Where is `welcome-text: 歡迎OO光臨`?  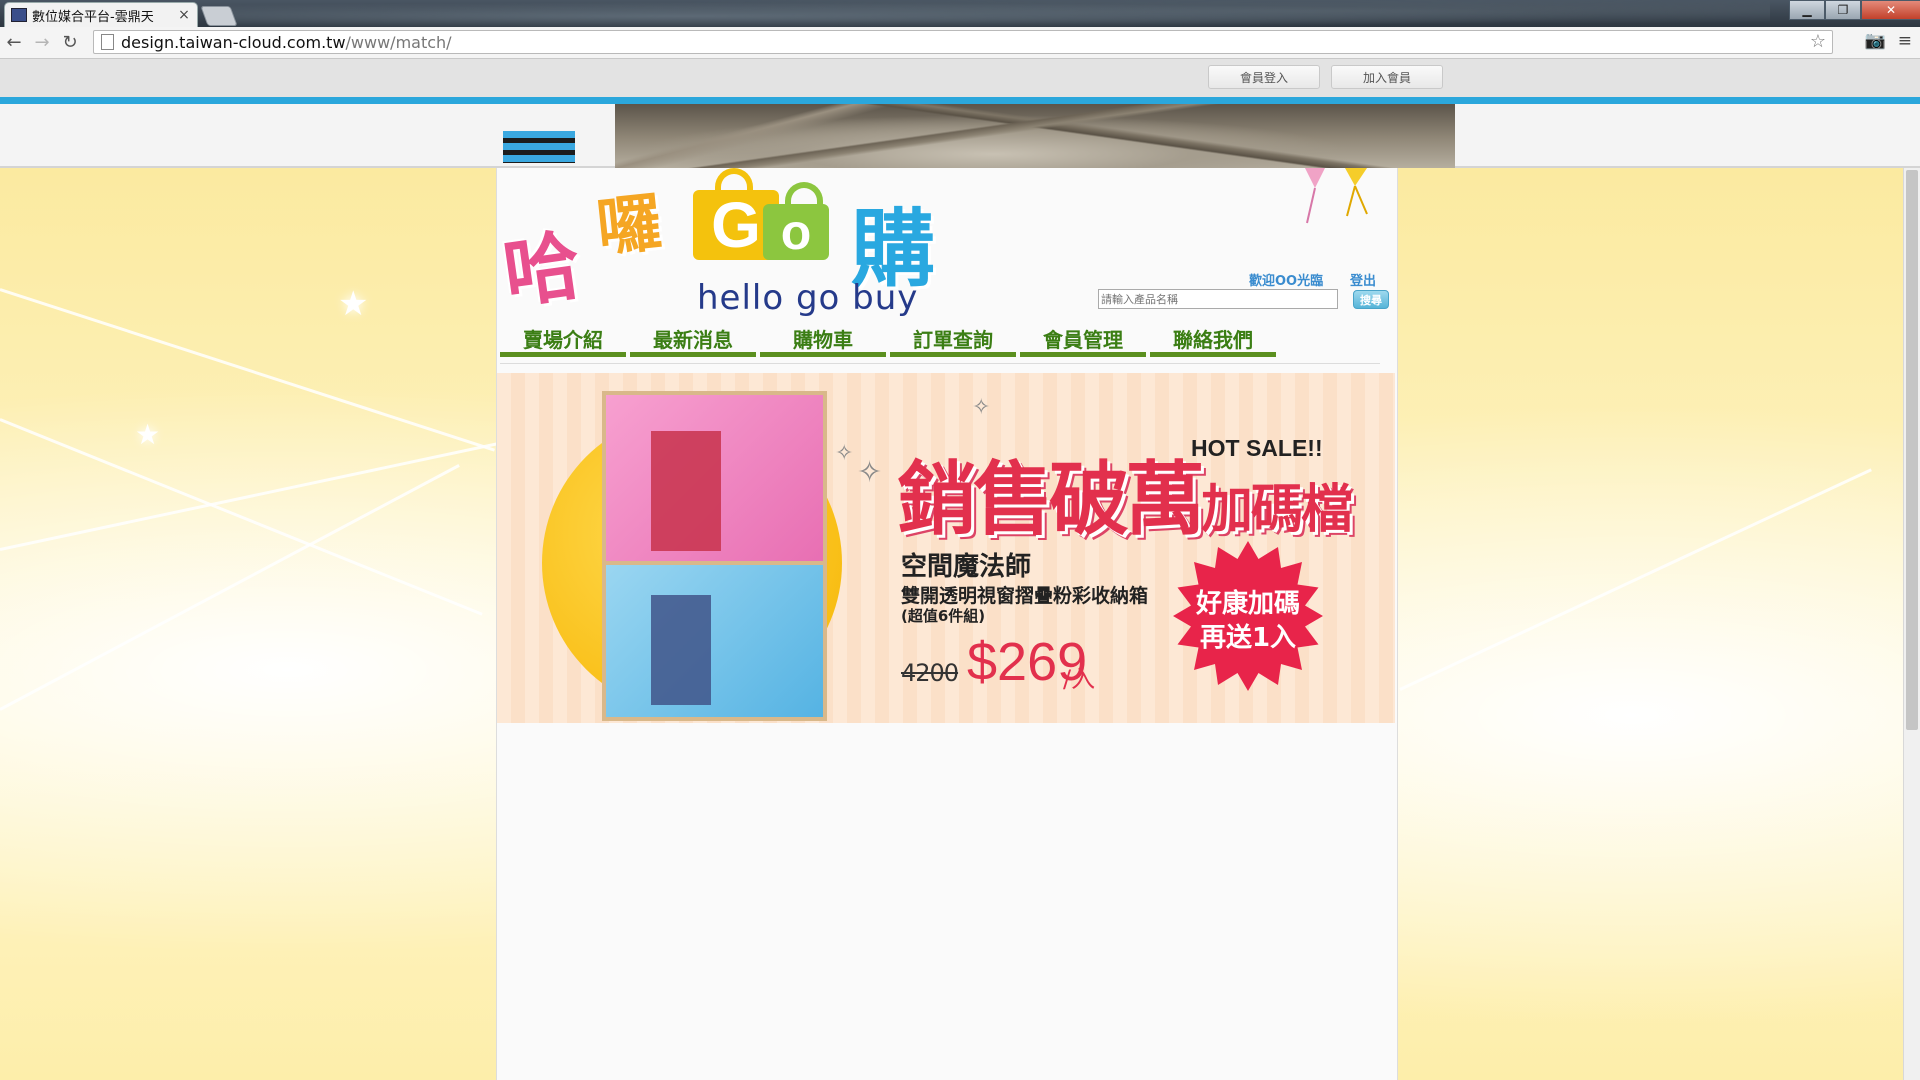 welcome-text: 歡迎OO光臨 is located at coordinates (1286, 281).